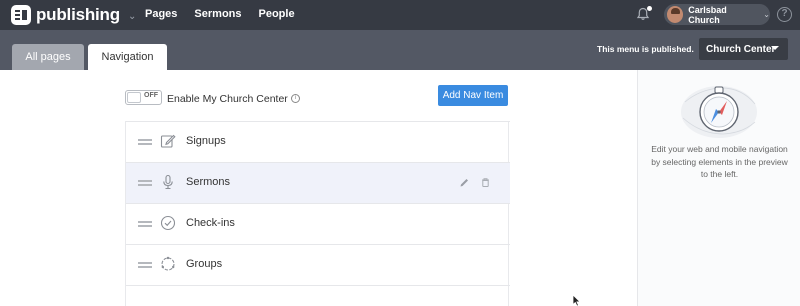 Image resolution: width=800 pixels, height=306 pixels. I want to click on notification-dot, so click(649, 8).